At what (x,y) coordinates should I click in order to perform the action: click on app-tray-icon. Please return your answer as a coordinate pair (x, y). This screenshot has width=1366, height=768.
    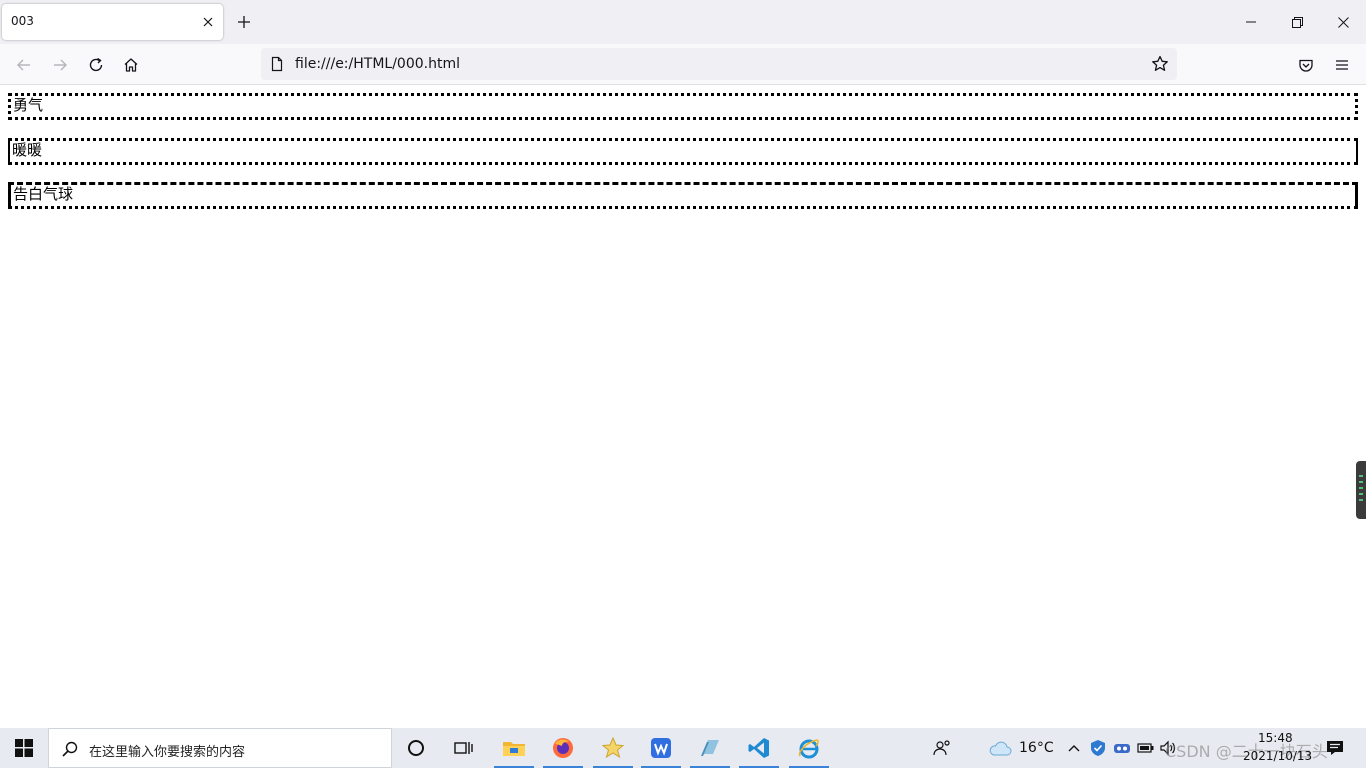
    Looking at the image, I should click on (1122, 748).